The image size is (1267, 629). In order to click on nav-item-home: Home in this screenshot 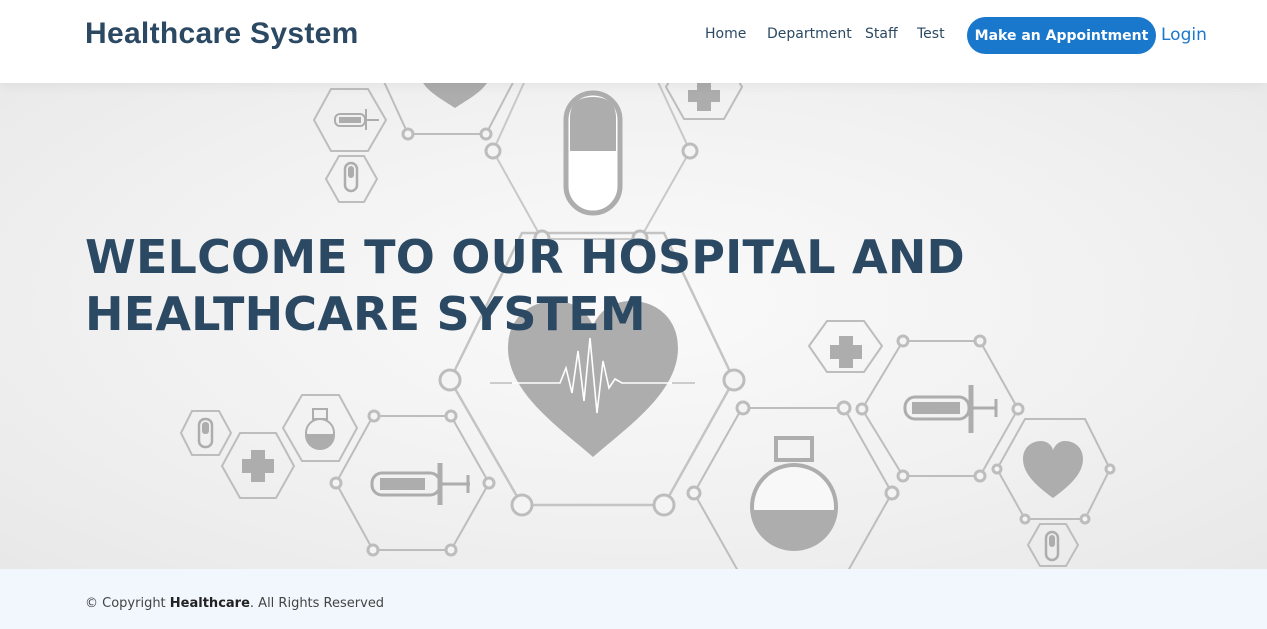, I will do `click(725, 34)`.